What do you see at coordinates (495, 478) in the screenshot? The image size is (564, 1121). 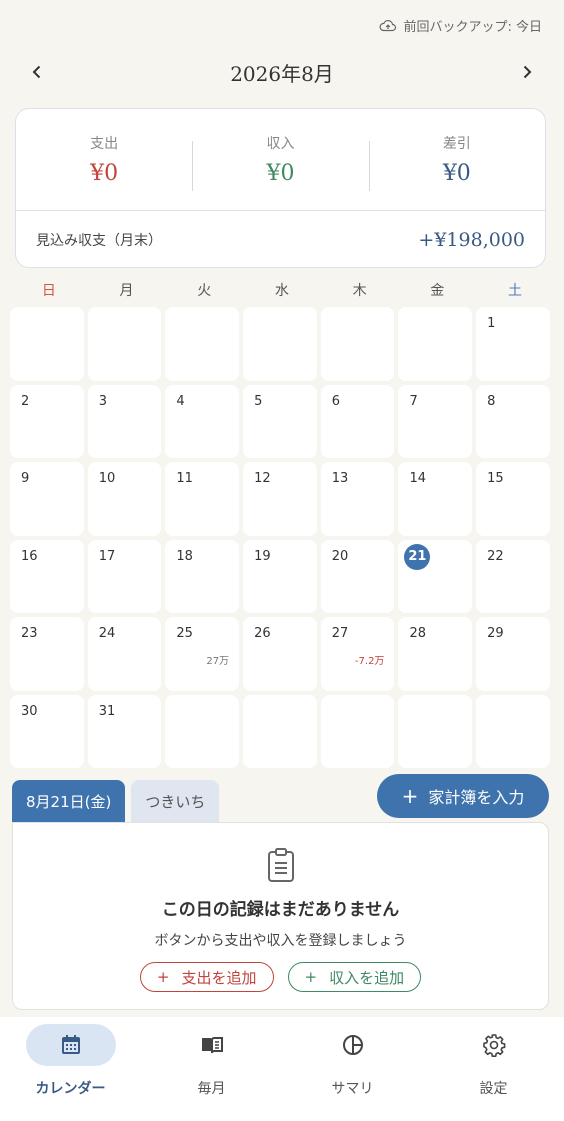 I see `date-number: 15` at bounding box center [495, 478].